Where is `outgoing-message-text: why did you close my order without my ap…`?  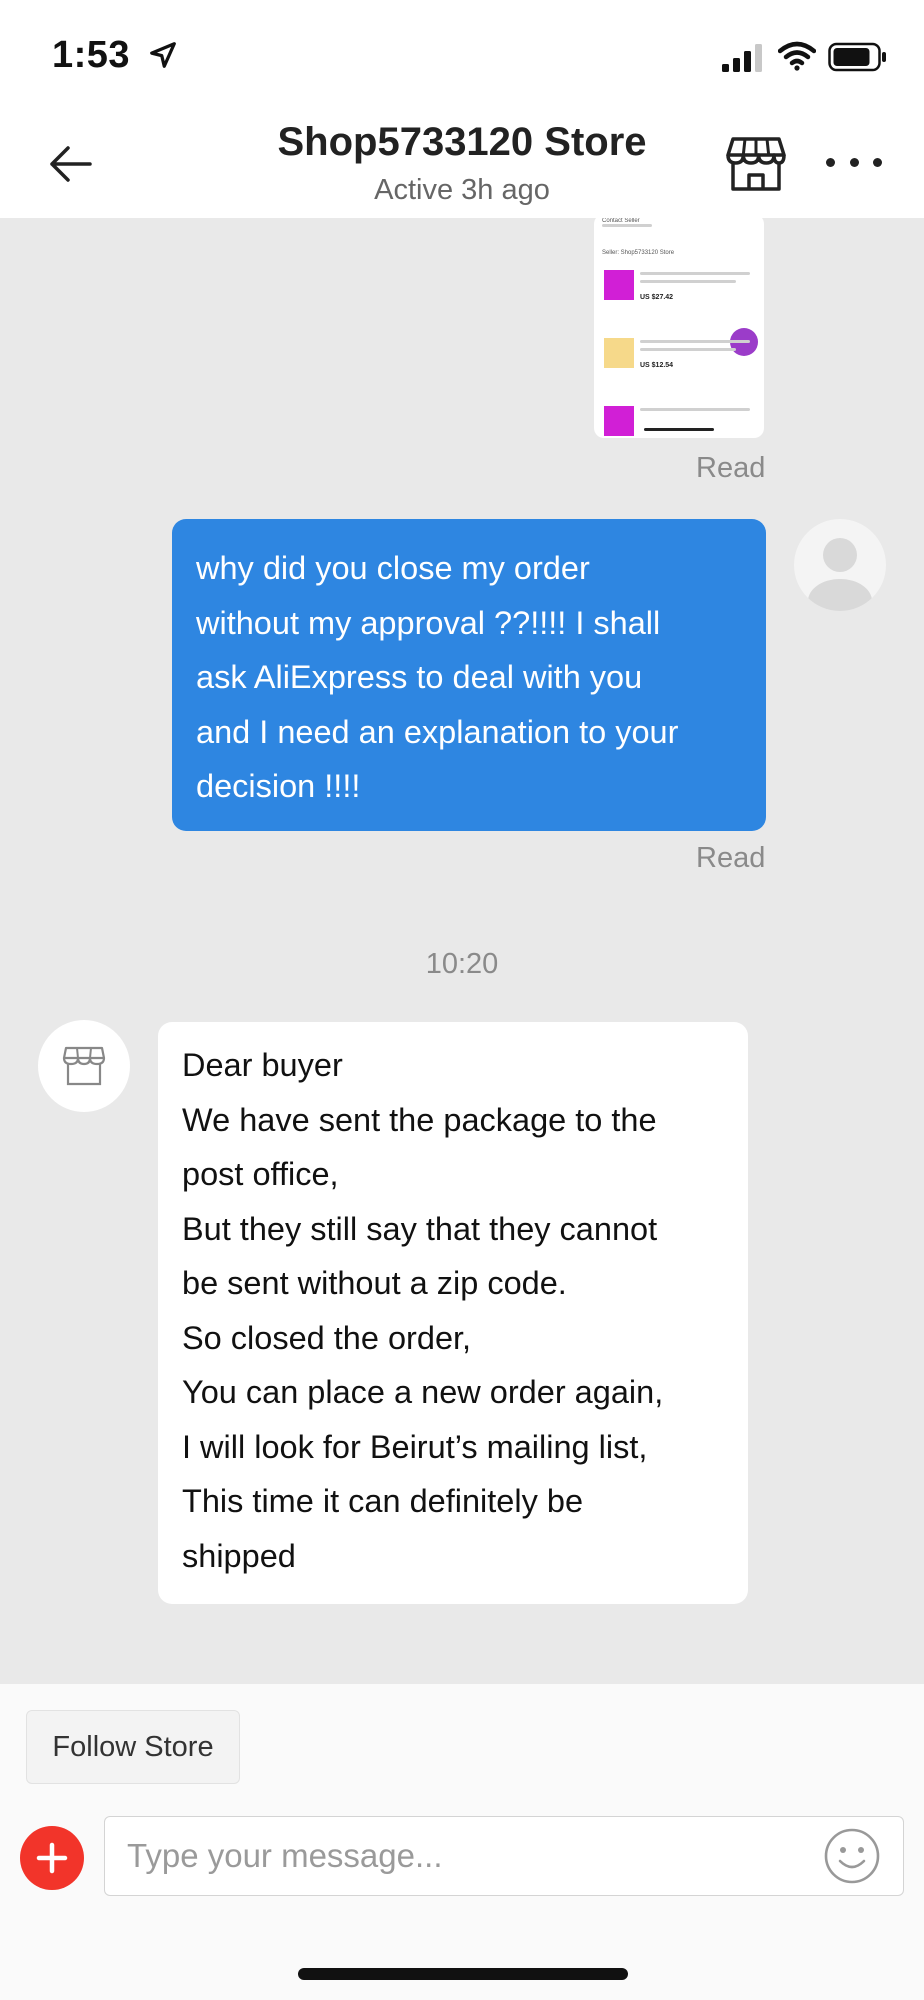
outgoing-message-text: why did you close my order without my ap… is located at coordinates (437, 677).